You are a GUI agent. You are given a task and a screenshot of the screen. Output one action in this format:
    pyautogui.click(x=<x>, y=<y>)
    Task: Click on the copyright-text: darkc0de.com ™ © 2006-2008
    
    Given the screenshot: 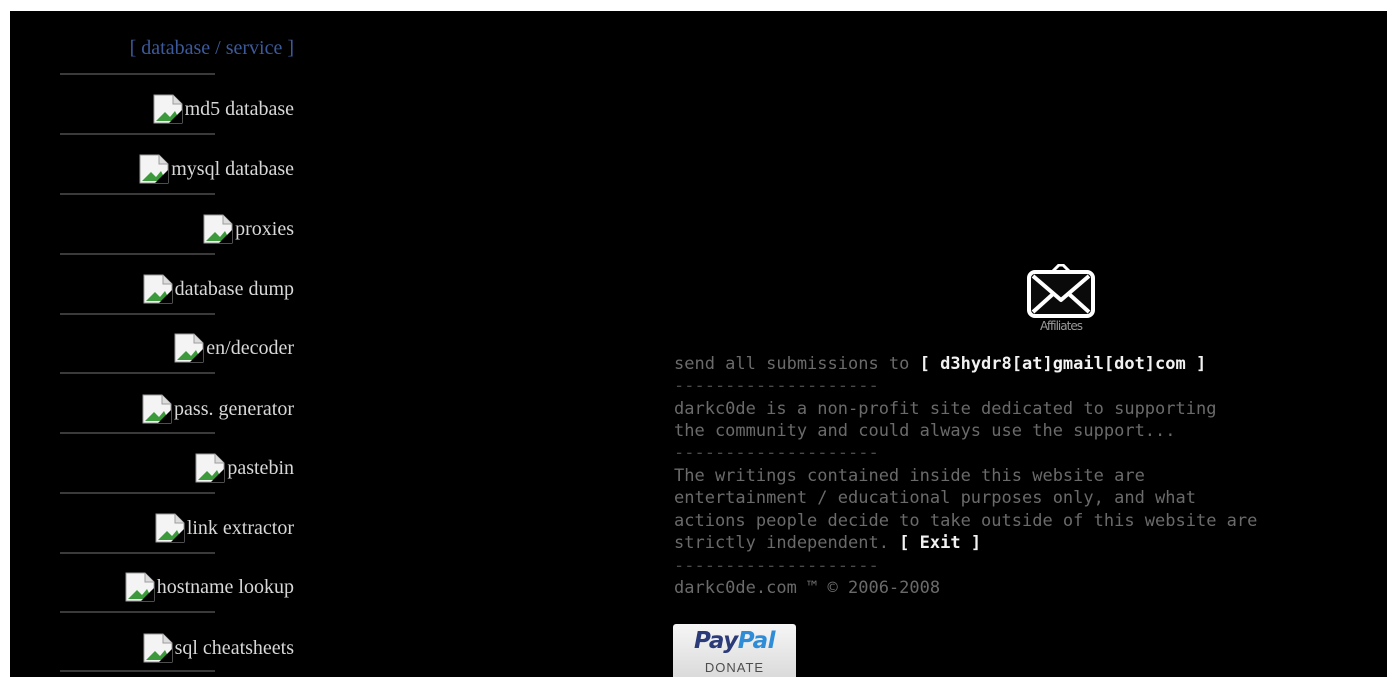 What is the action you would take?
    pyautogui.click(x=807, y=588)
    